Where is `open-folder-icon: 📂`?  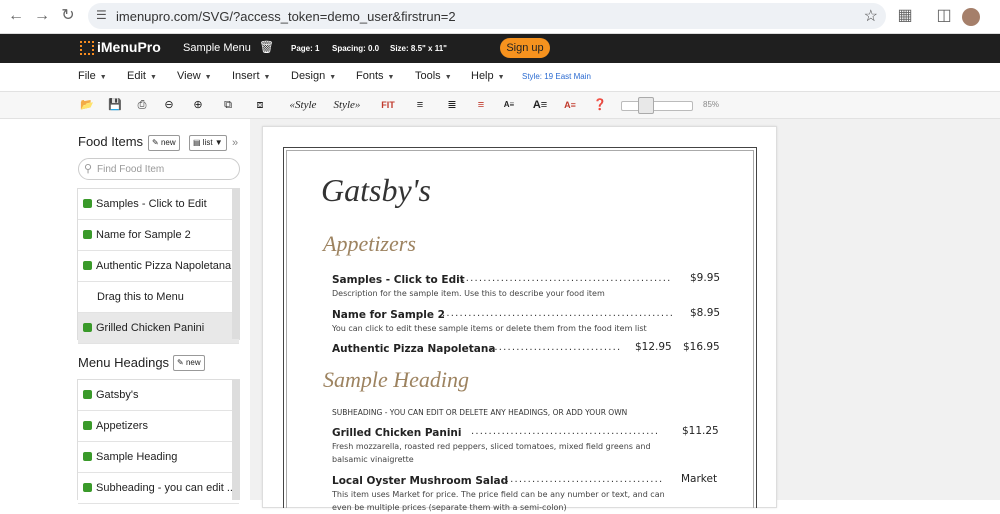
open-folder-icon: 📂 is located at coordinates (87, 105).